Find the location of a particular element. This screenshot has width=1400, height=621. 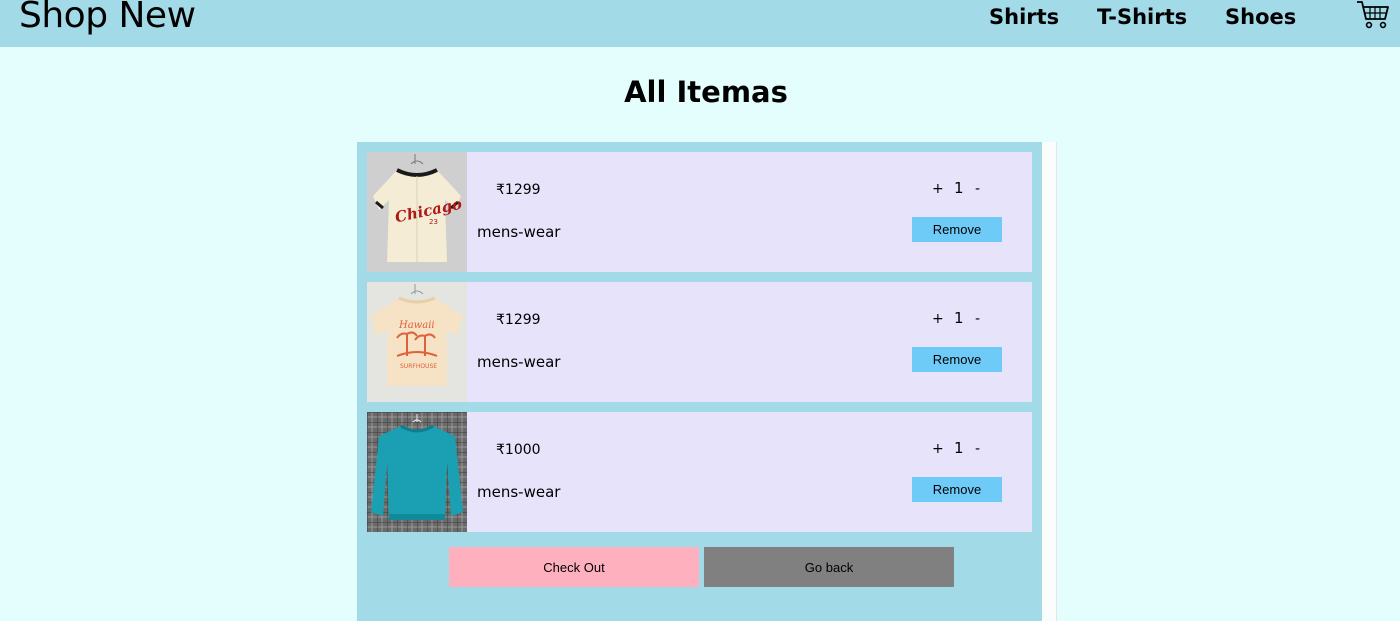

nav-link-shoes: Shoes is located at coordinates (1260, 17).